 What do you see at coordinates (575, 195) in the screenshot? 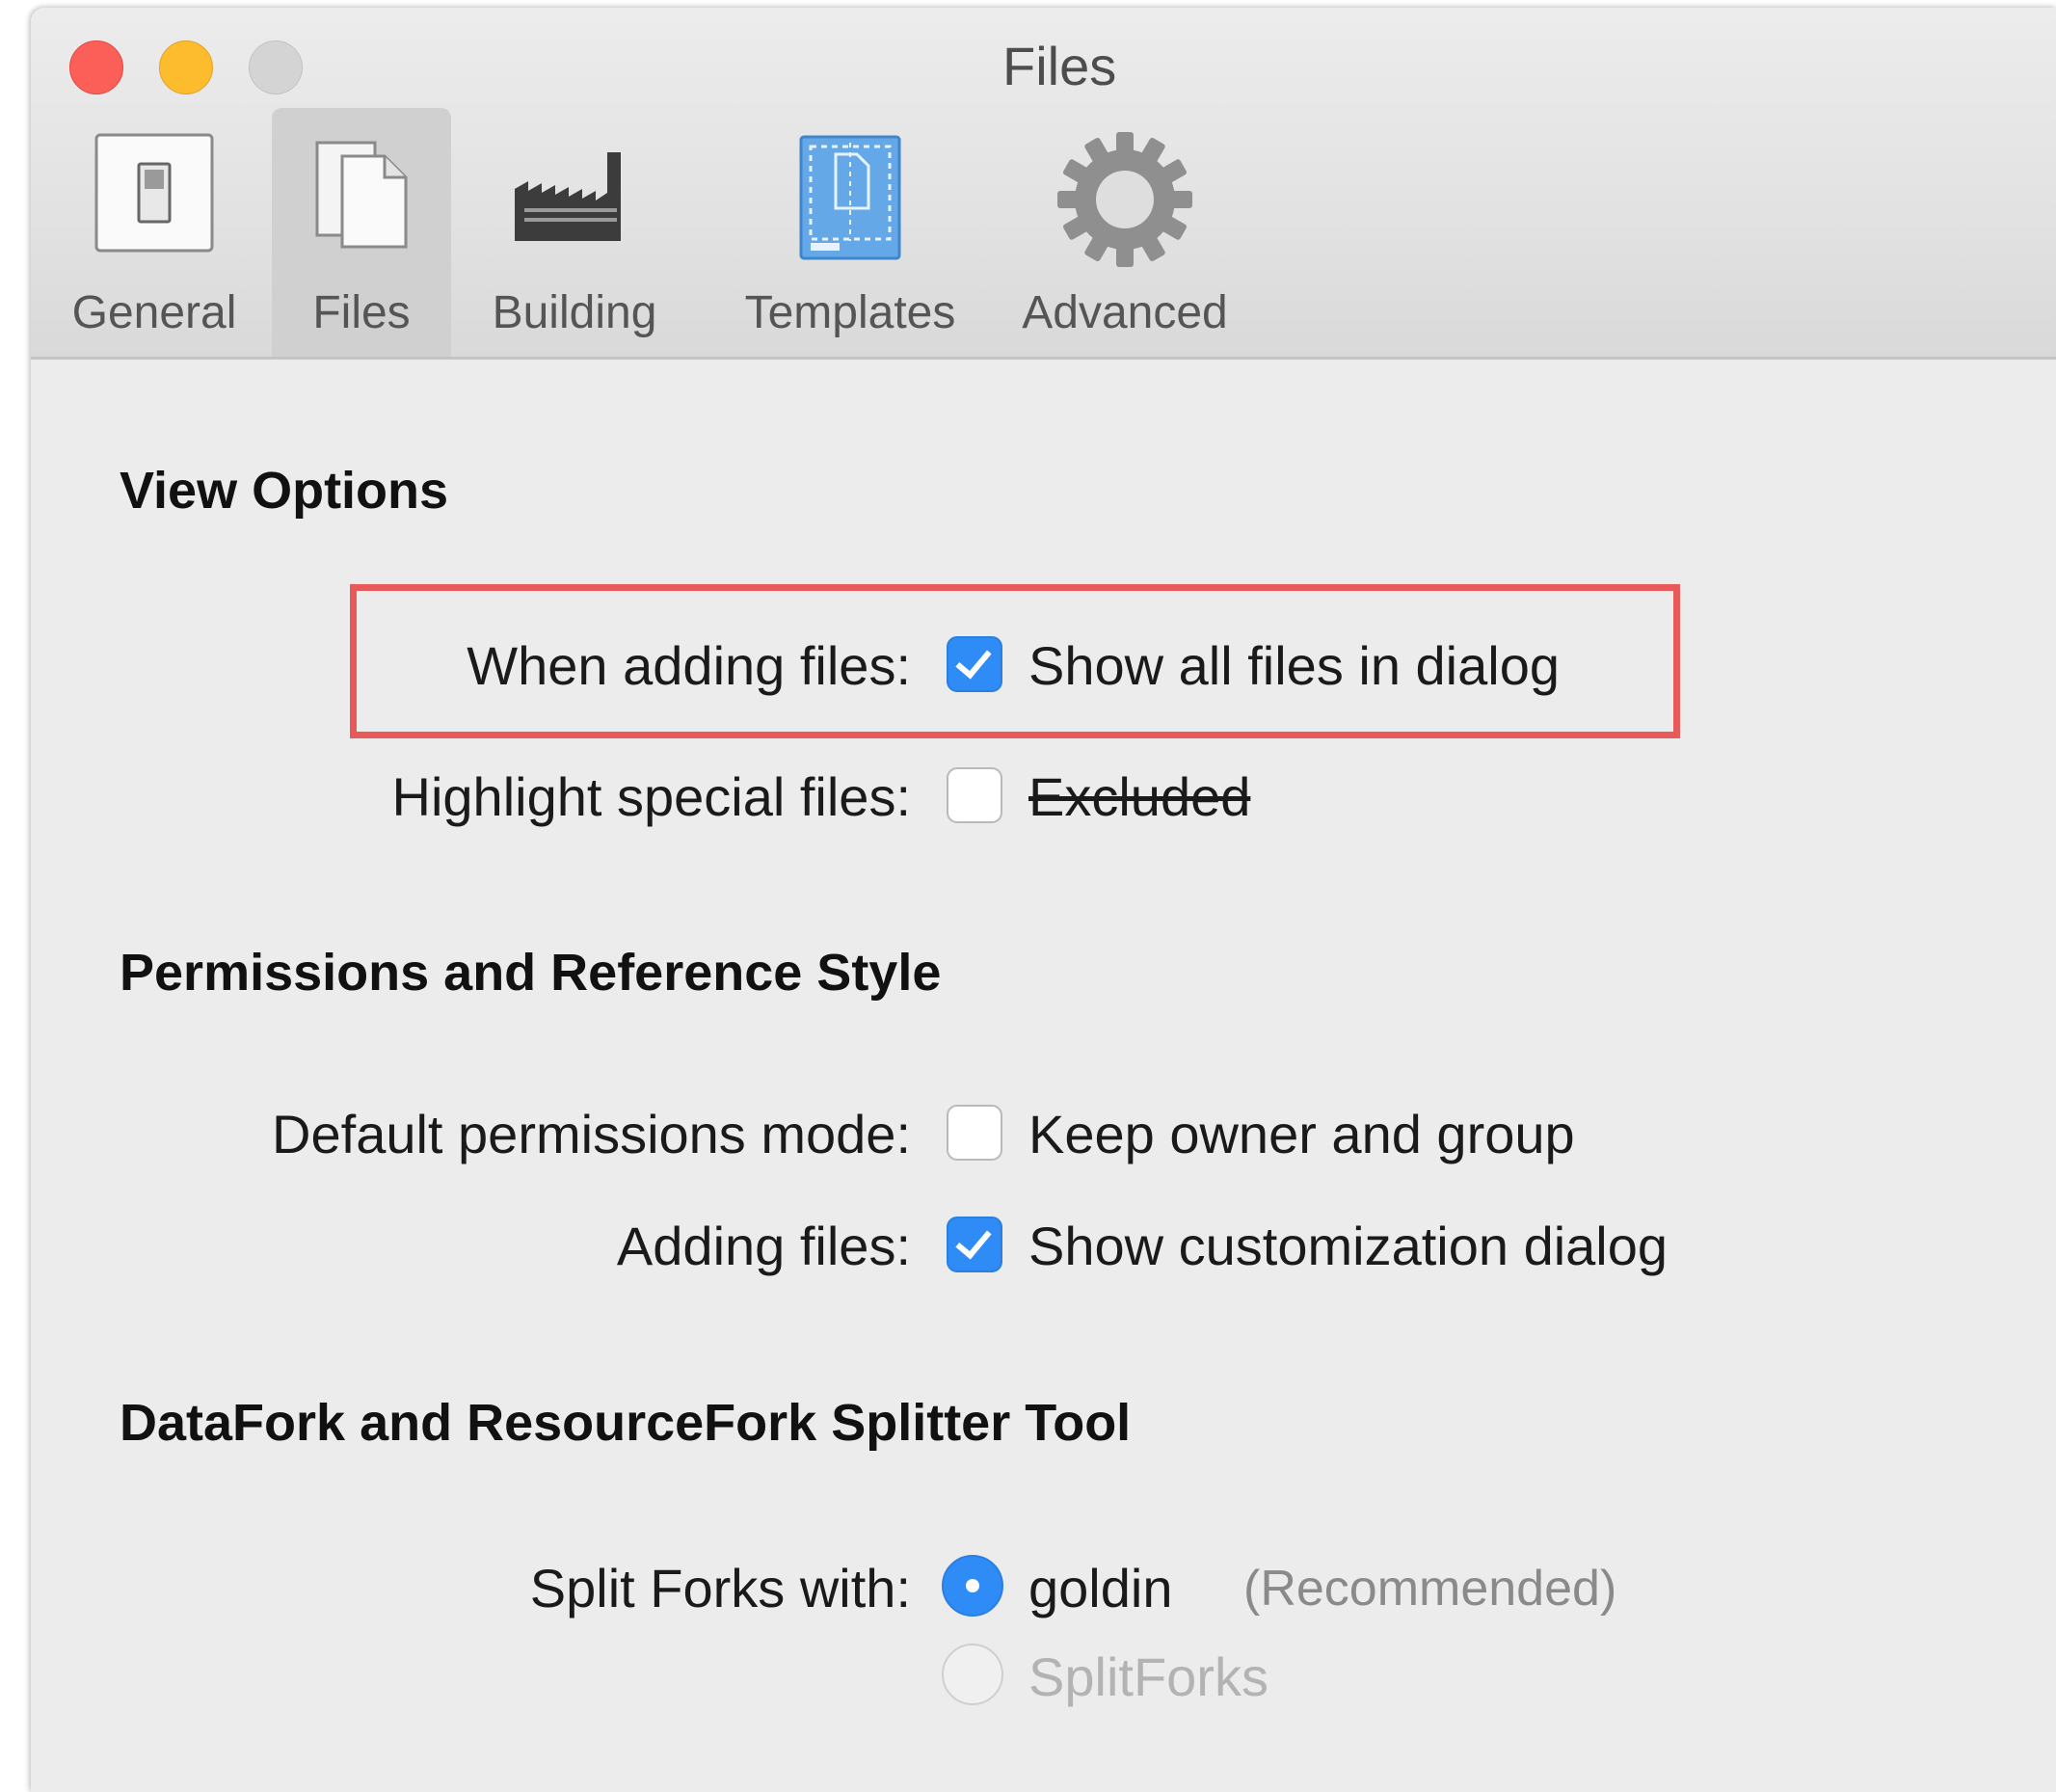
I see `factory-icon` at bounding box center [575, 195].